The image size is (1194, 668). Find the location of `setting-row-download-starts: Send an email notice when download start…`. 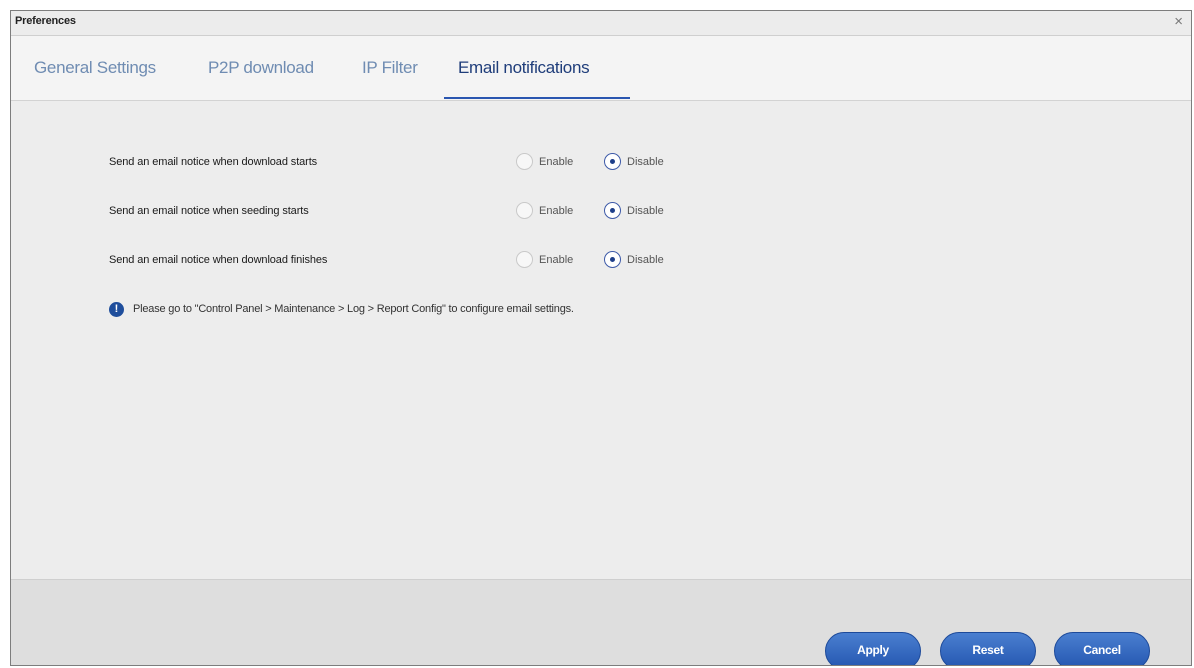

setting-row-download-starts: Send an email notice when download start… is located at coordinates (459, 163).